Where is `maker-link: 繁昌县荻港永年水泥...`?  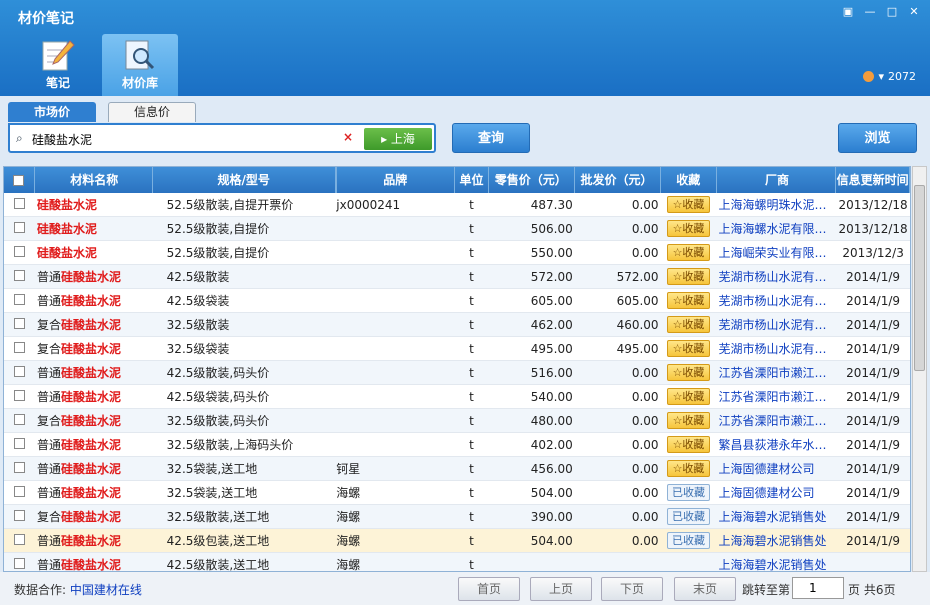
maker-link: 繁昌县荻港永年水泥... is located at coordinates (776, 444).